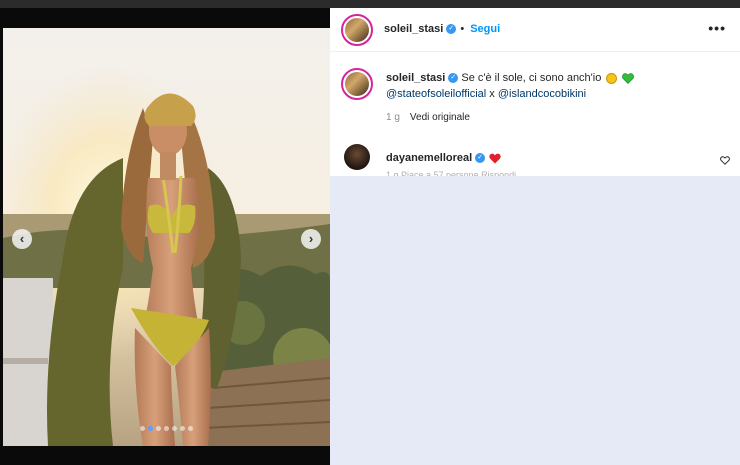  I want to click on caption-author-avatar, so click(357, 84).